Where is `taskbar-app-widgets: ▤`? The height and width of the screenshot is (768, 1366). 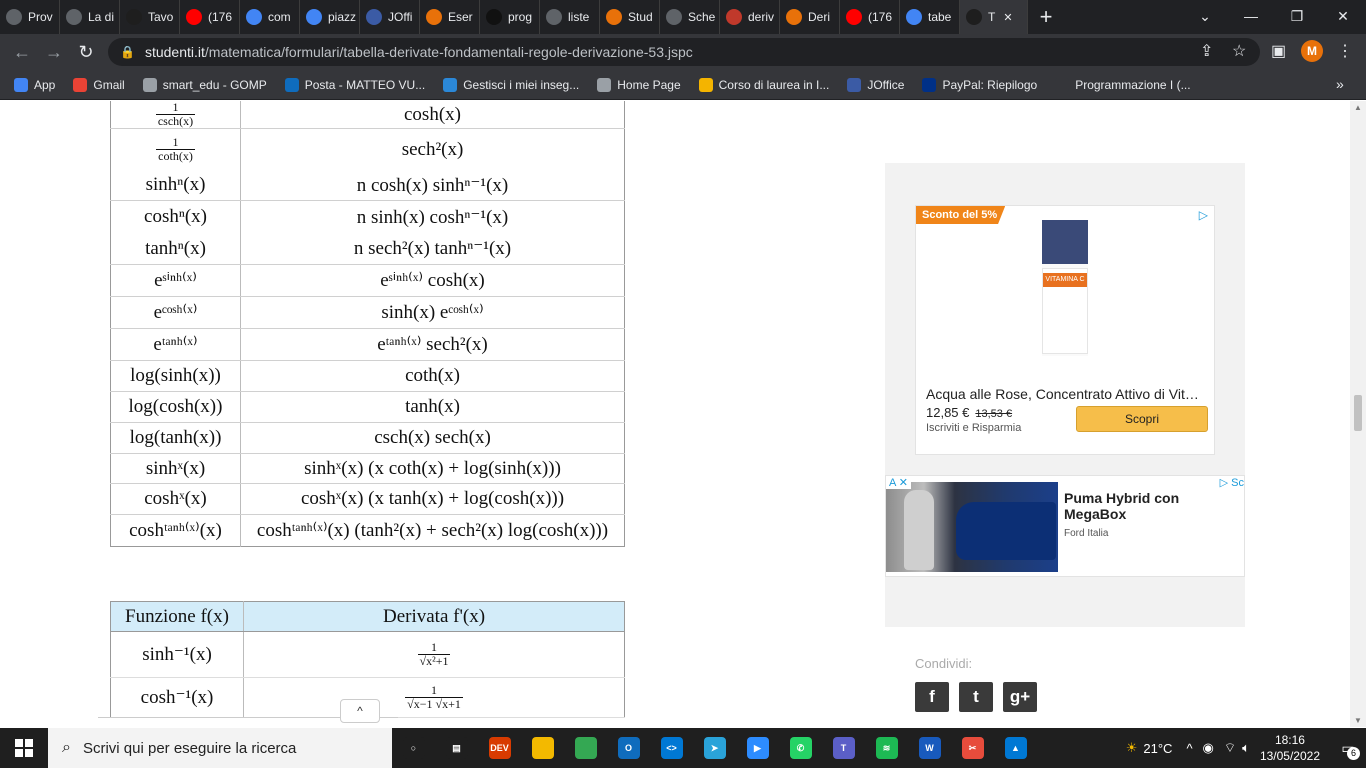
taskbar-app-widgets: ▤ is located at coordinates (456, 748).